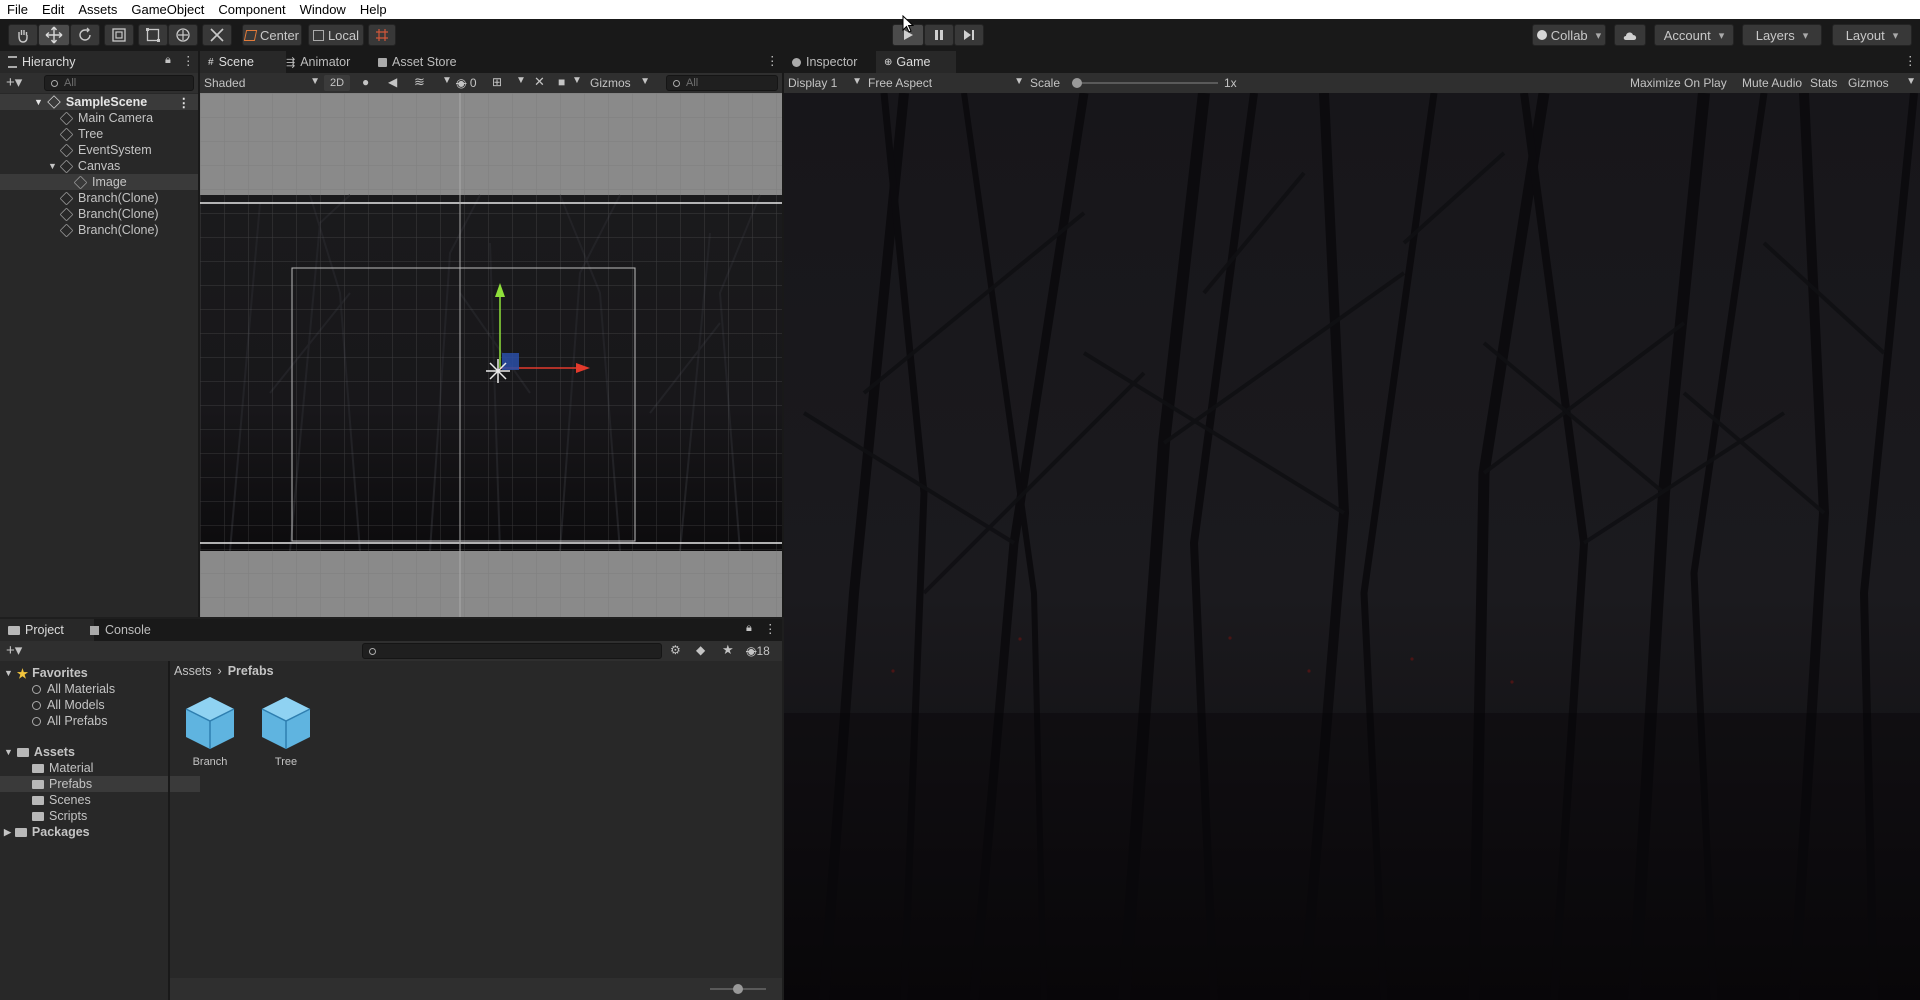 Image resolution: width=1920 pixels, height=1000 pixels. What do you see at coordinates (132, 630) in the screenshot?
I see `tab-console: Console` at bounding box center [132, 630].